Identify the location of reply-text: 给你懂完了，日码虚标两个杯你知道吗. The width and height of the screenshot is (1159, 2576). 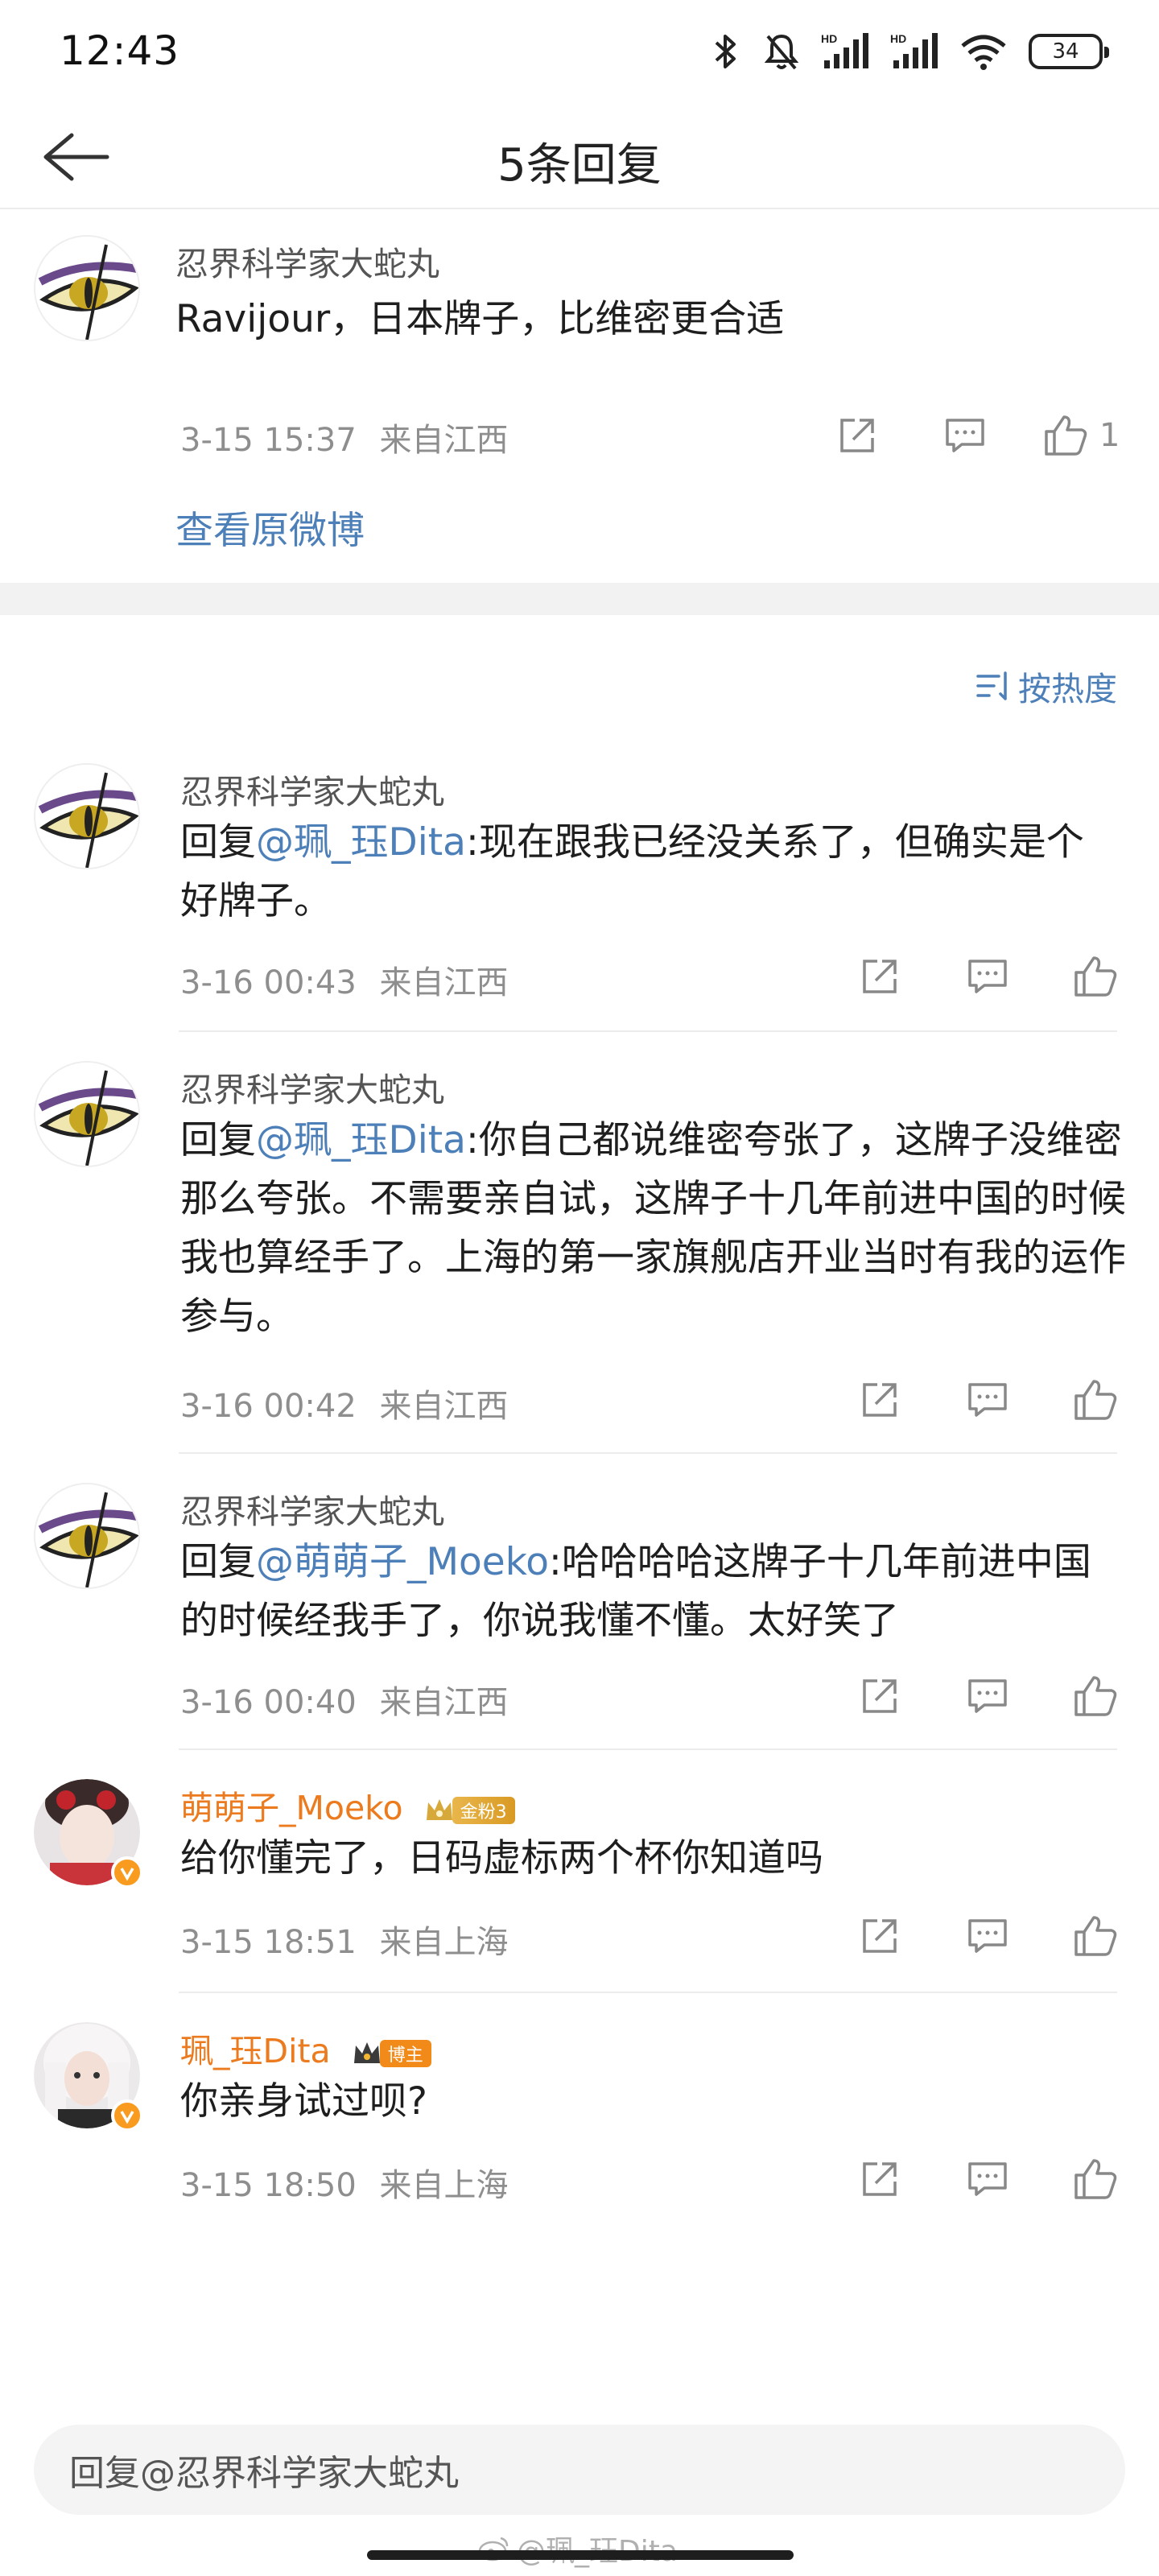
(502, 1858).